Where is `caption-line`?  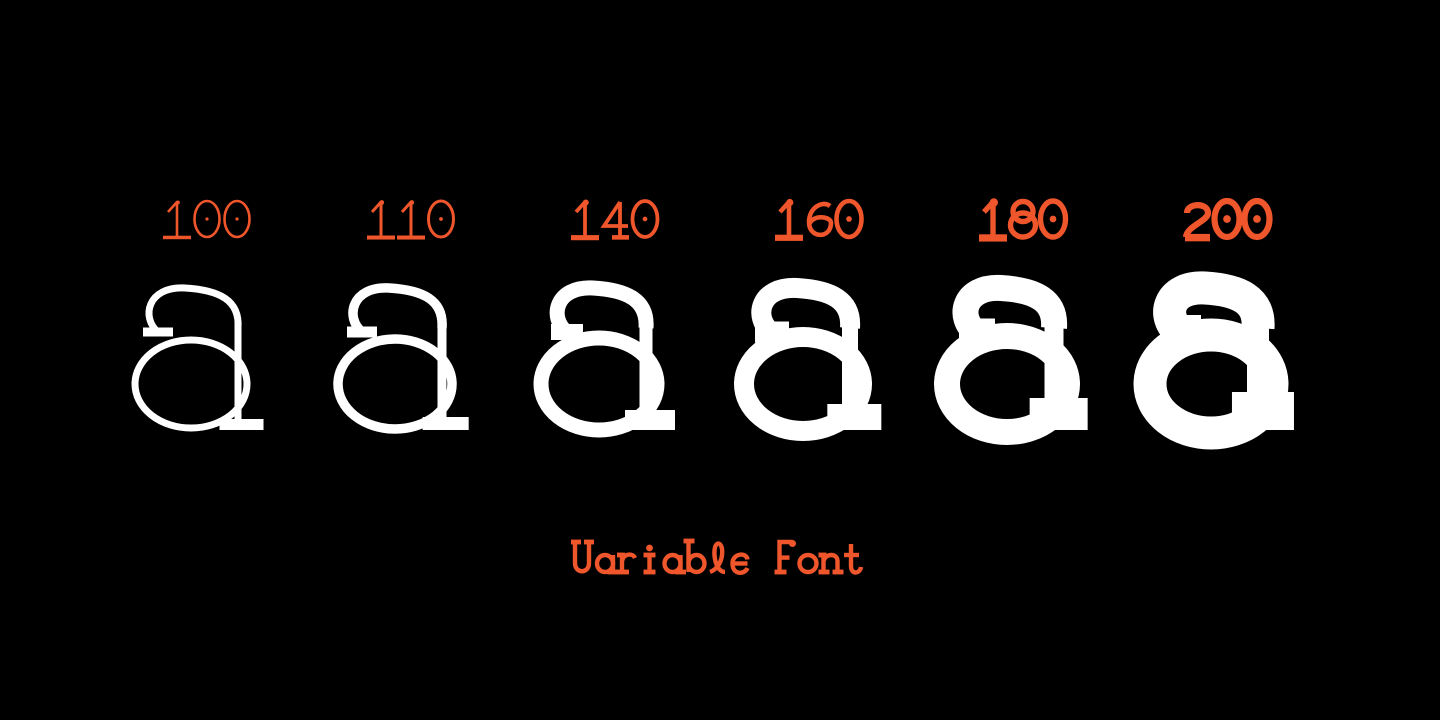
caption-line is located at coordinates (720, 563).